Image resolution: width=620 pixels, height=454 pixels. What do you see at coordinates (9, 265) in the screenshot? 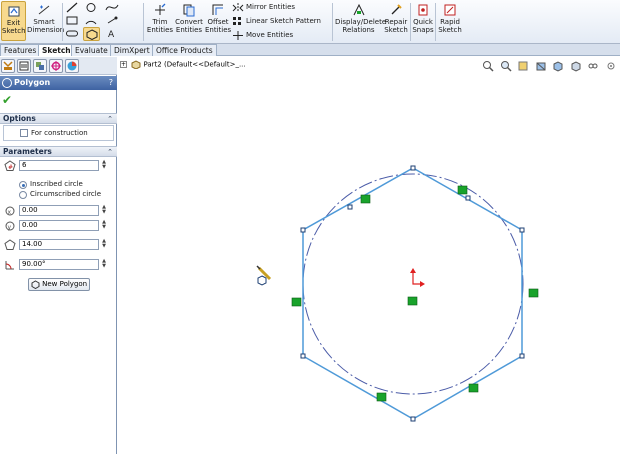
I see `angle-icon` at bounding box center [9, 265].